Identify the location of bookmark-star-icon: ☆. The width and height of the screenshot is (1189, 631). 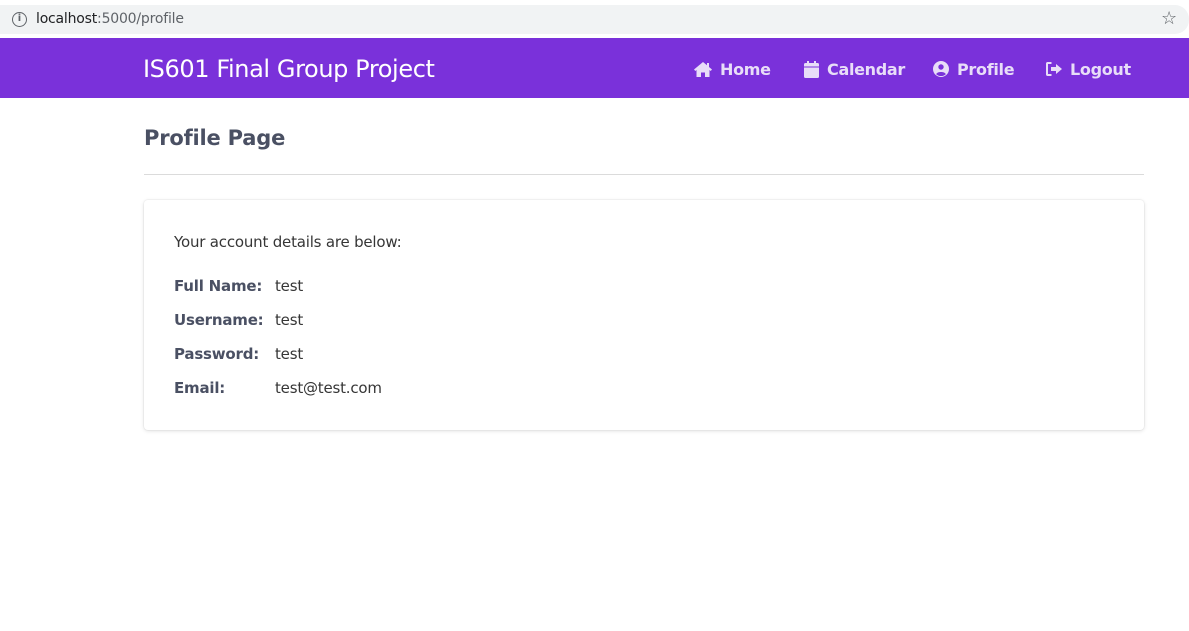
(1169, 19).